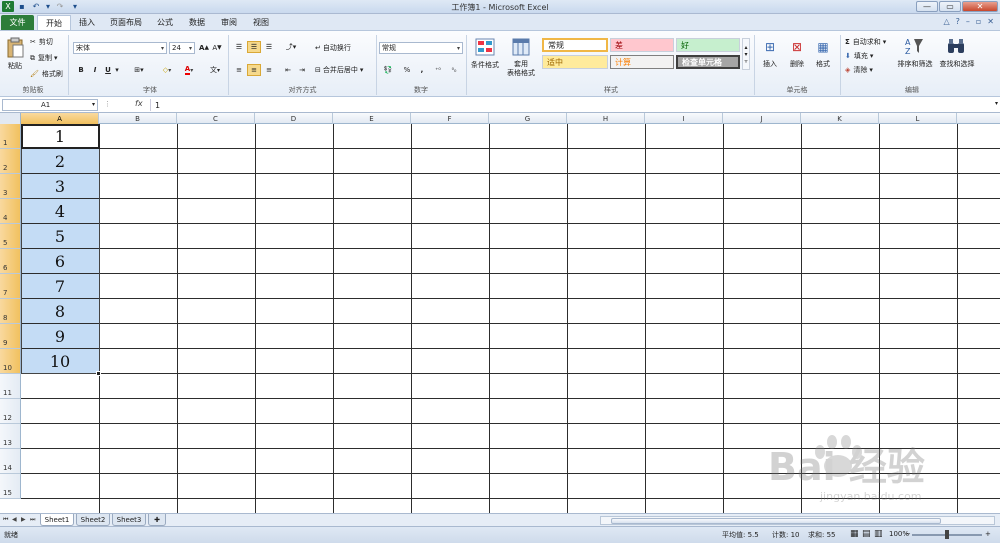  What do you see at coordinates (46, 74) in the screenshot?
I see `format-painter-button: 🖌 格式刷` at bounding box center [46, 74].